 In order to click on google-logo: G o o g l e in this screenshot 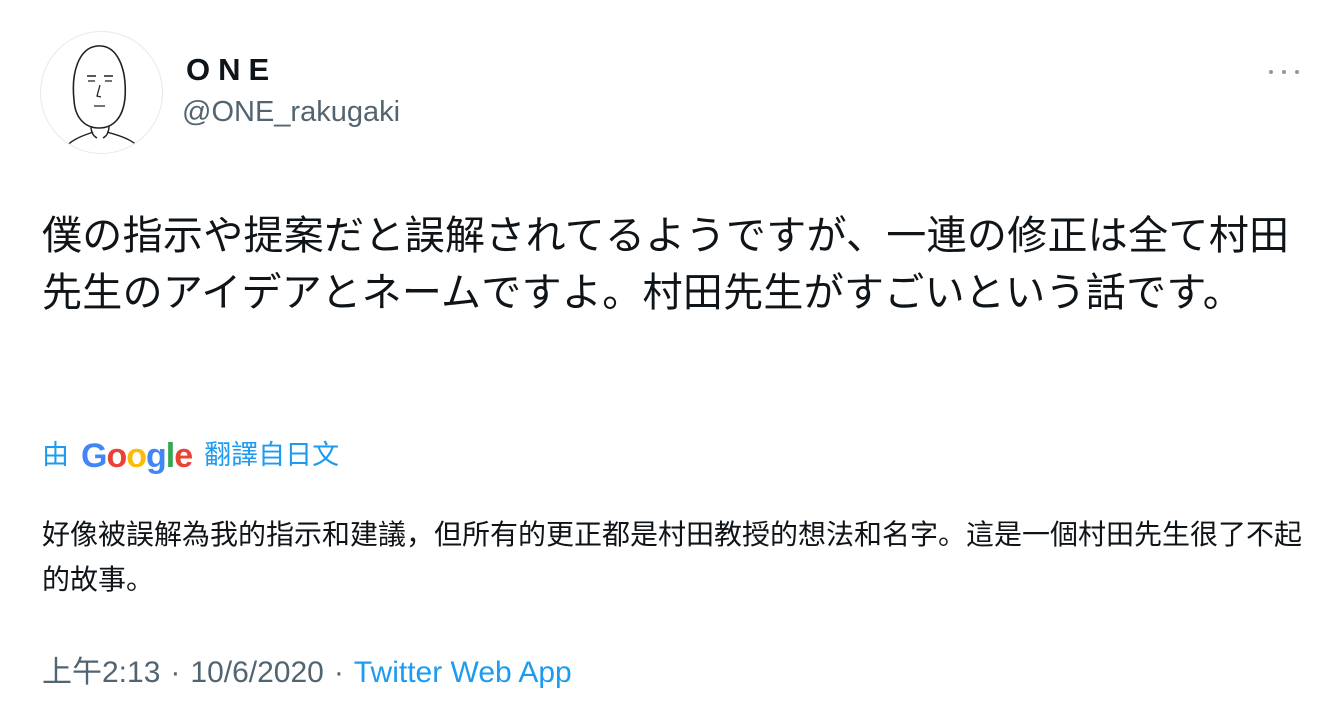, I will do `click(137, 456)`.